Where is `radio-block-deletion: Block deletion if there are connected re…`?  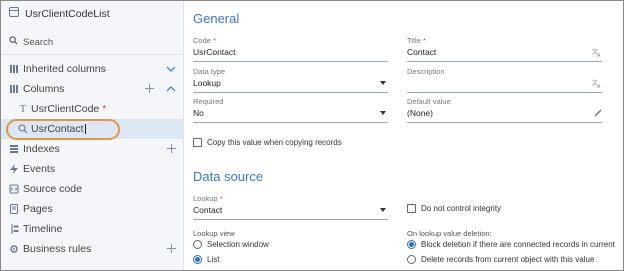 radio-block-deletion: Block deletion if there are connected re… is located at coordinates (511, 244).